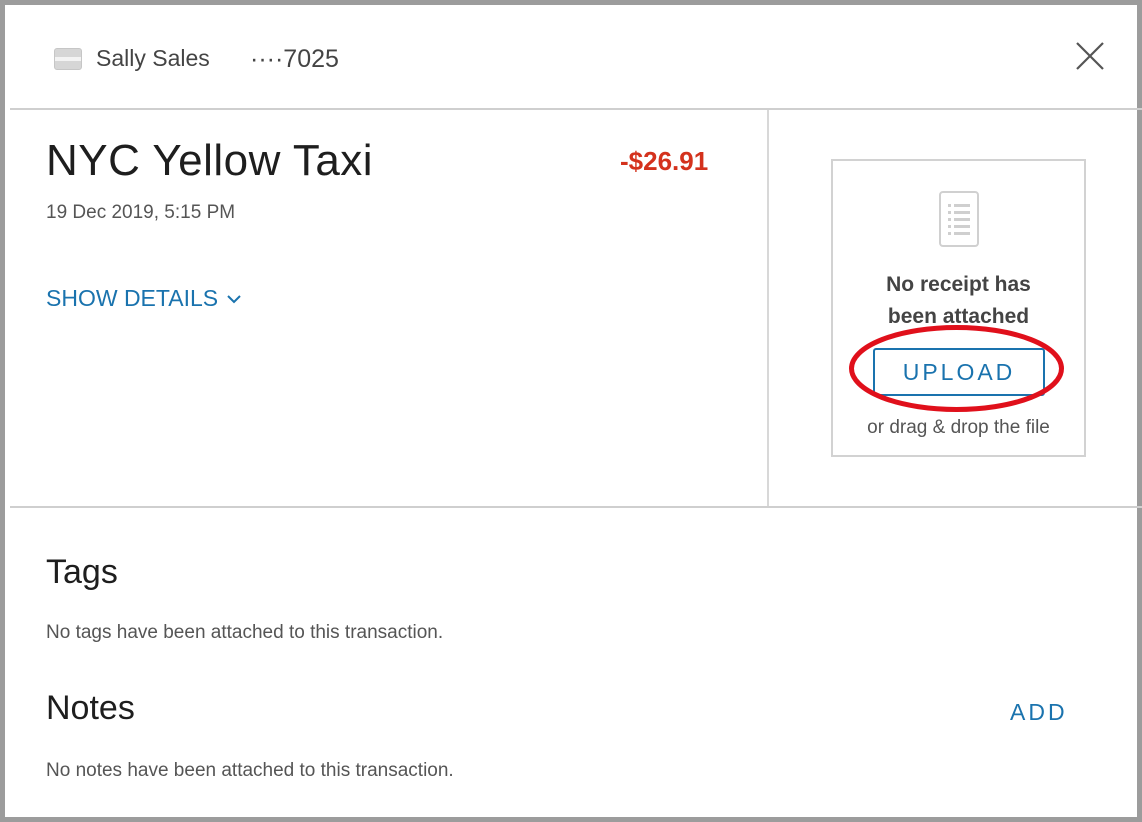  What do you see at coordinates (153, 58) in the screenshot?
I see `account-name: Sally Sales` at bounding box center [153, 58].